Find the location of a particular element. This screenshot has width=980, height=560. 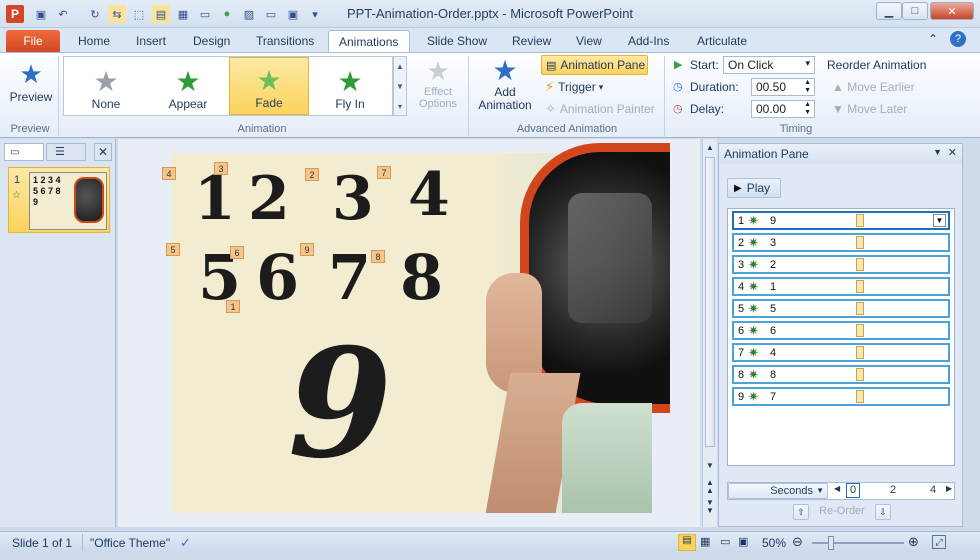

duration-input: 00.50 ▲ ▼ is located at coordinates (783, 87).